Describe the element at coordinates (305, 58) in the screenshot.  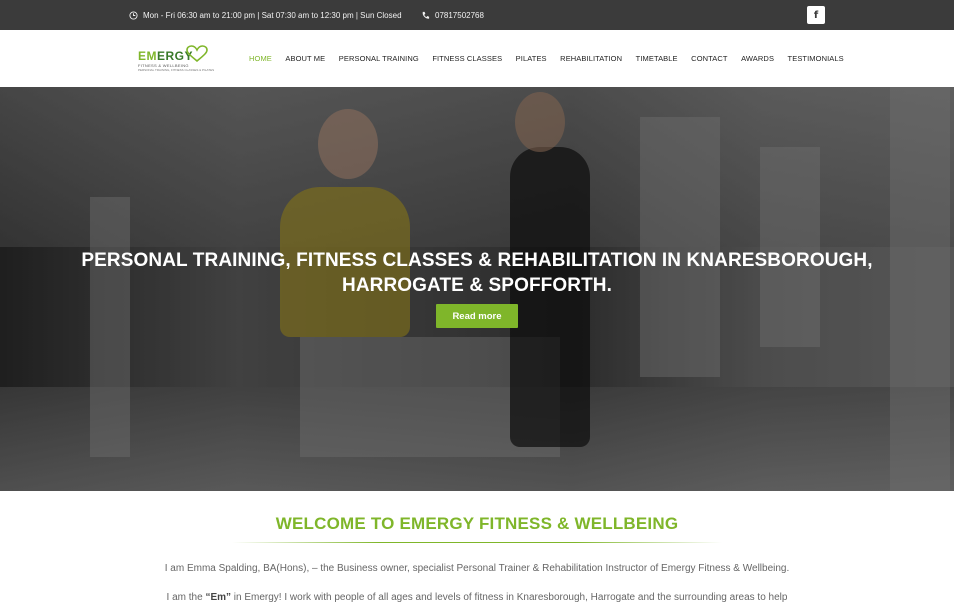
I see `nav-about-me: ABOUT ME` at that location.